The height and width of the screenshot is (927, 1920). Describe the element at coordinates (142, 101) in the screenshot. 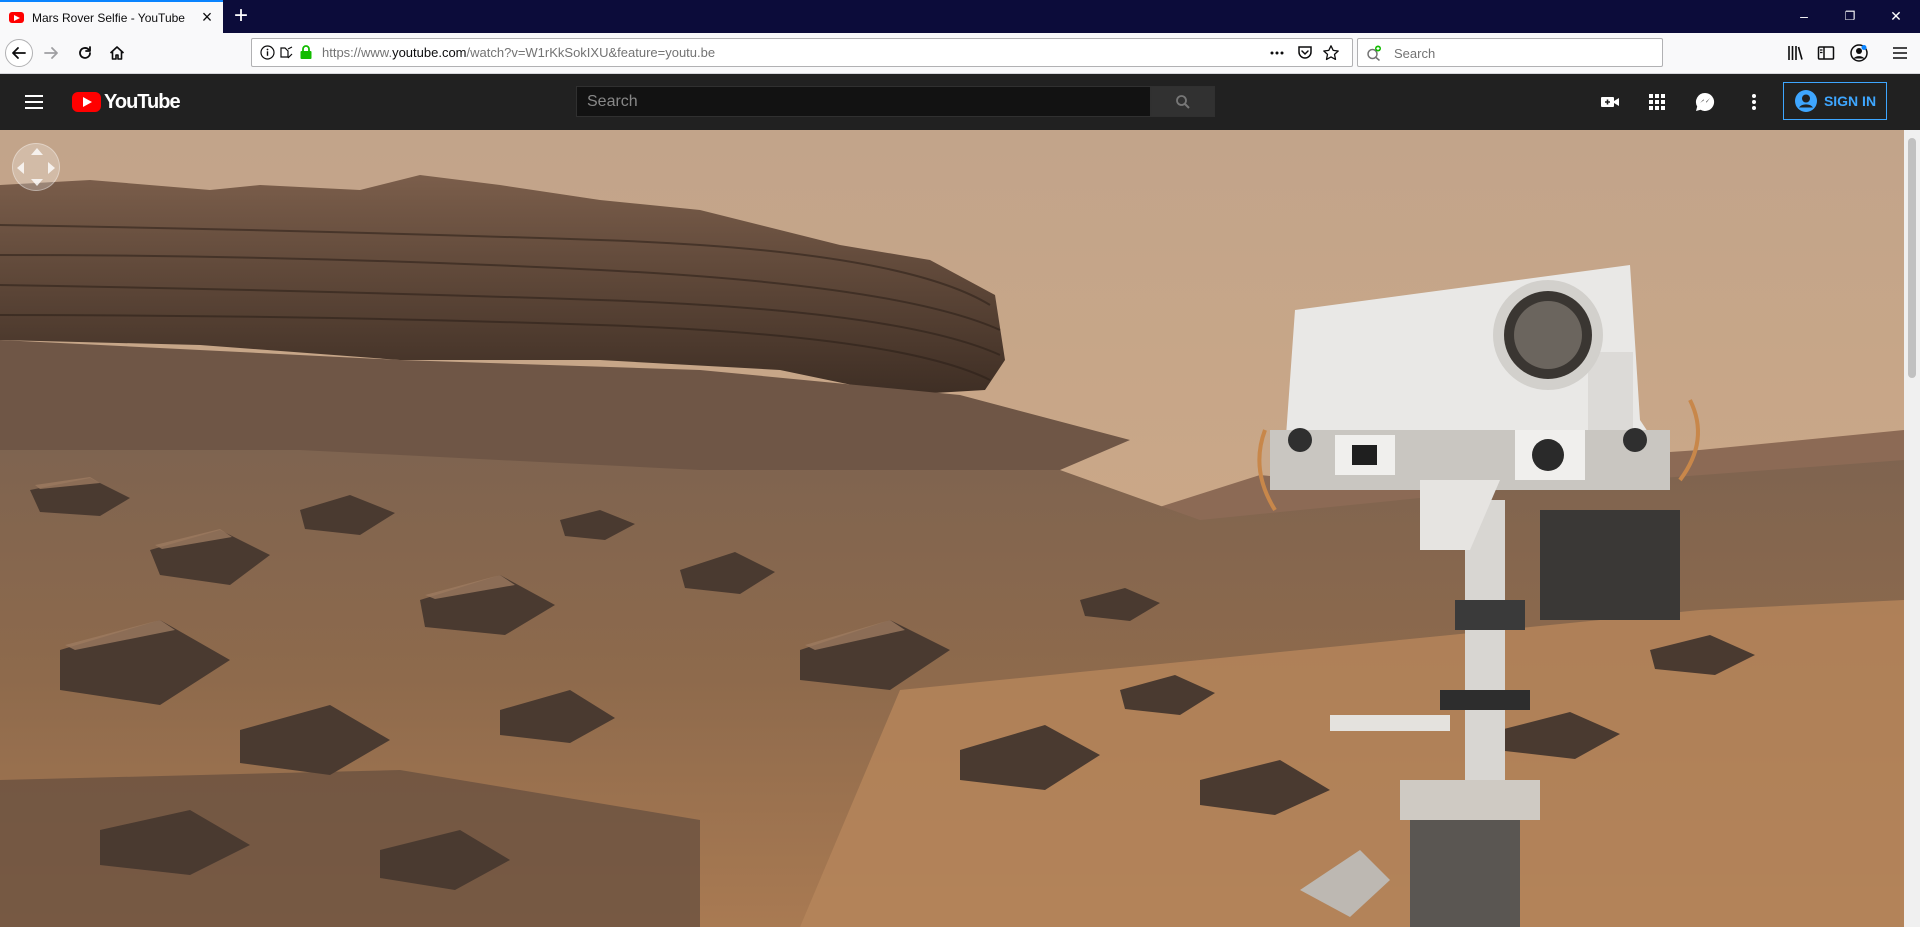

I see `youtube-logo-text: YouTube` at that location.